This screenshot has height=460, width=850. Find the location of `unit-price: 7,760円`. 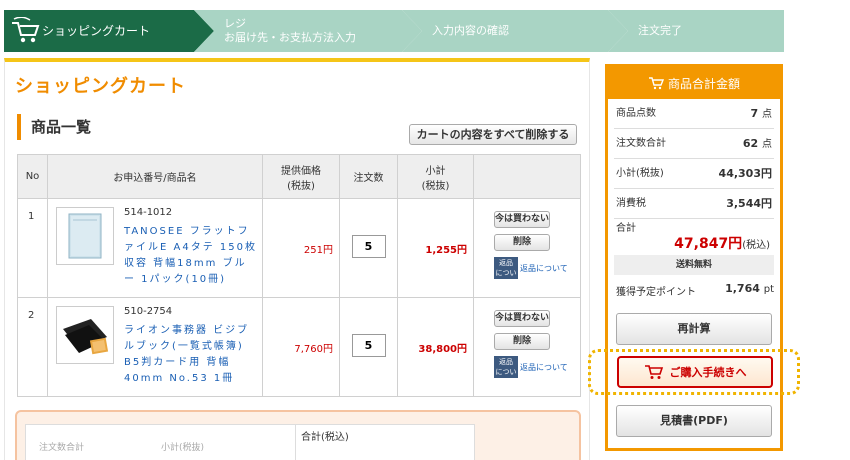

unit-price: 7,760円 is located at coordinates (301, 347).